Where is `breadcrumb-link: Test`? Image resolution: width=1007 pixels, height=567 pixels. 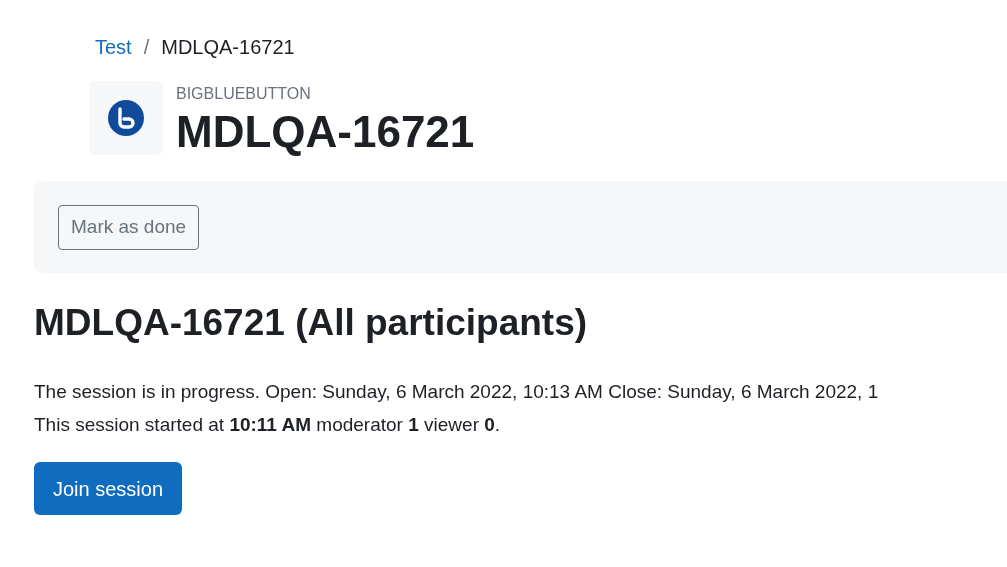 breadcrumb-link: Test is located at coordinates (113, 47).